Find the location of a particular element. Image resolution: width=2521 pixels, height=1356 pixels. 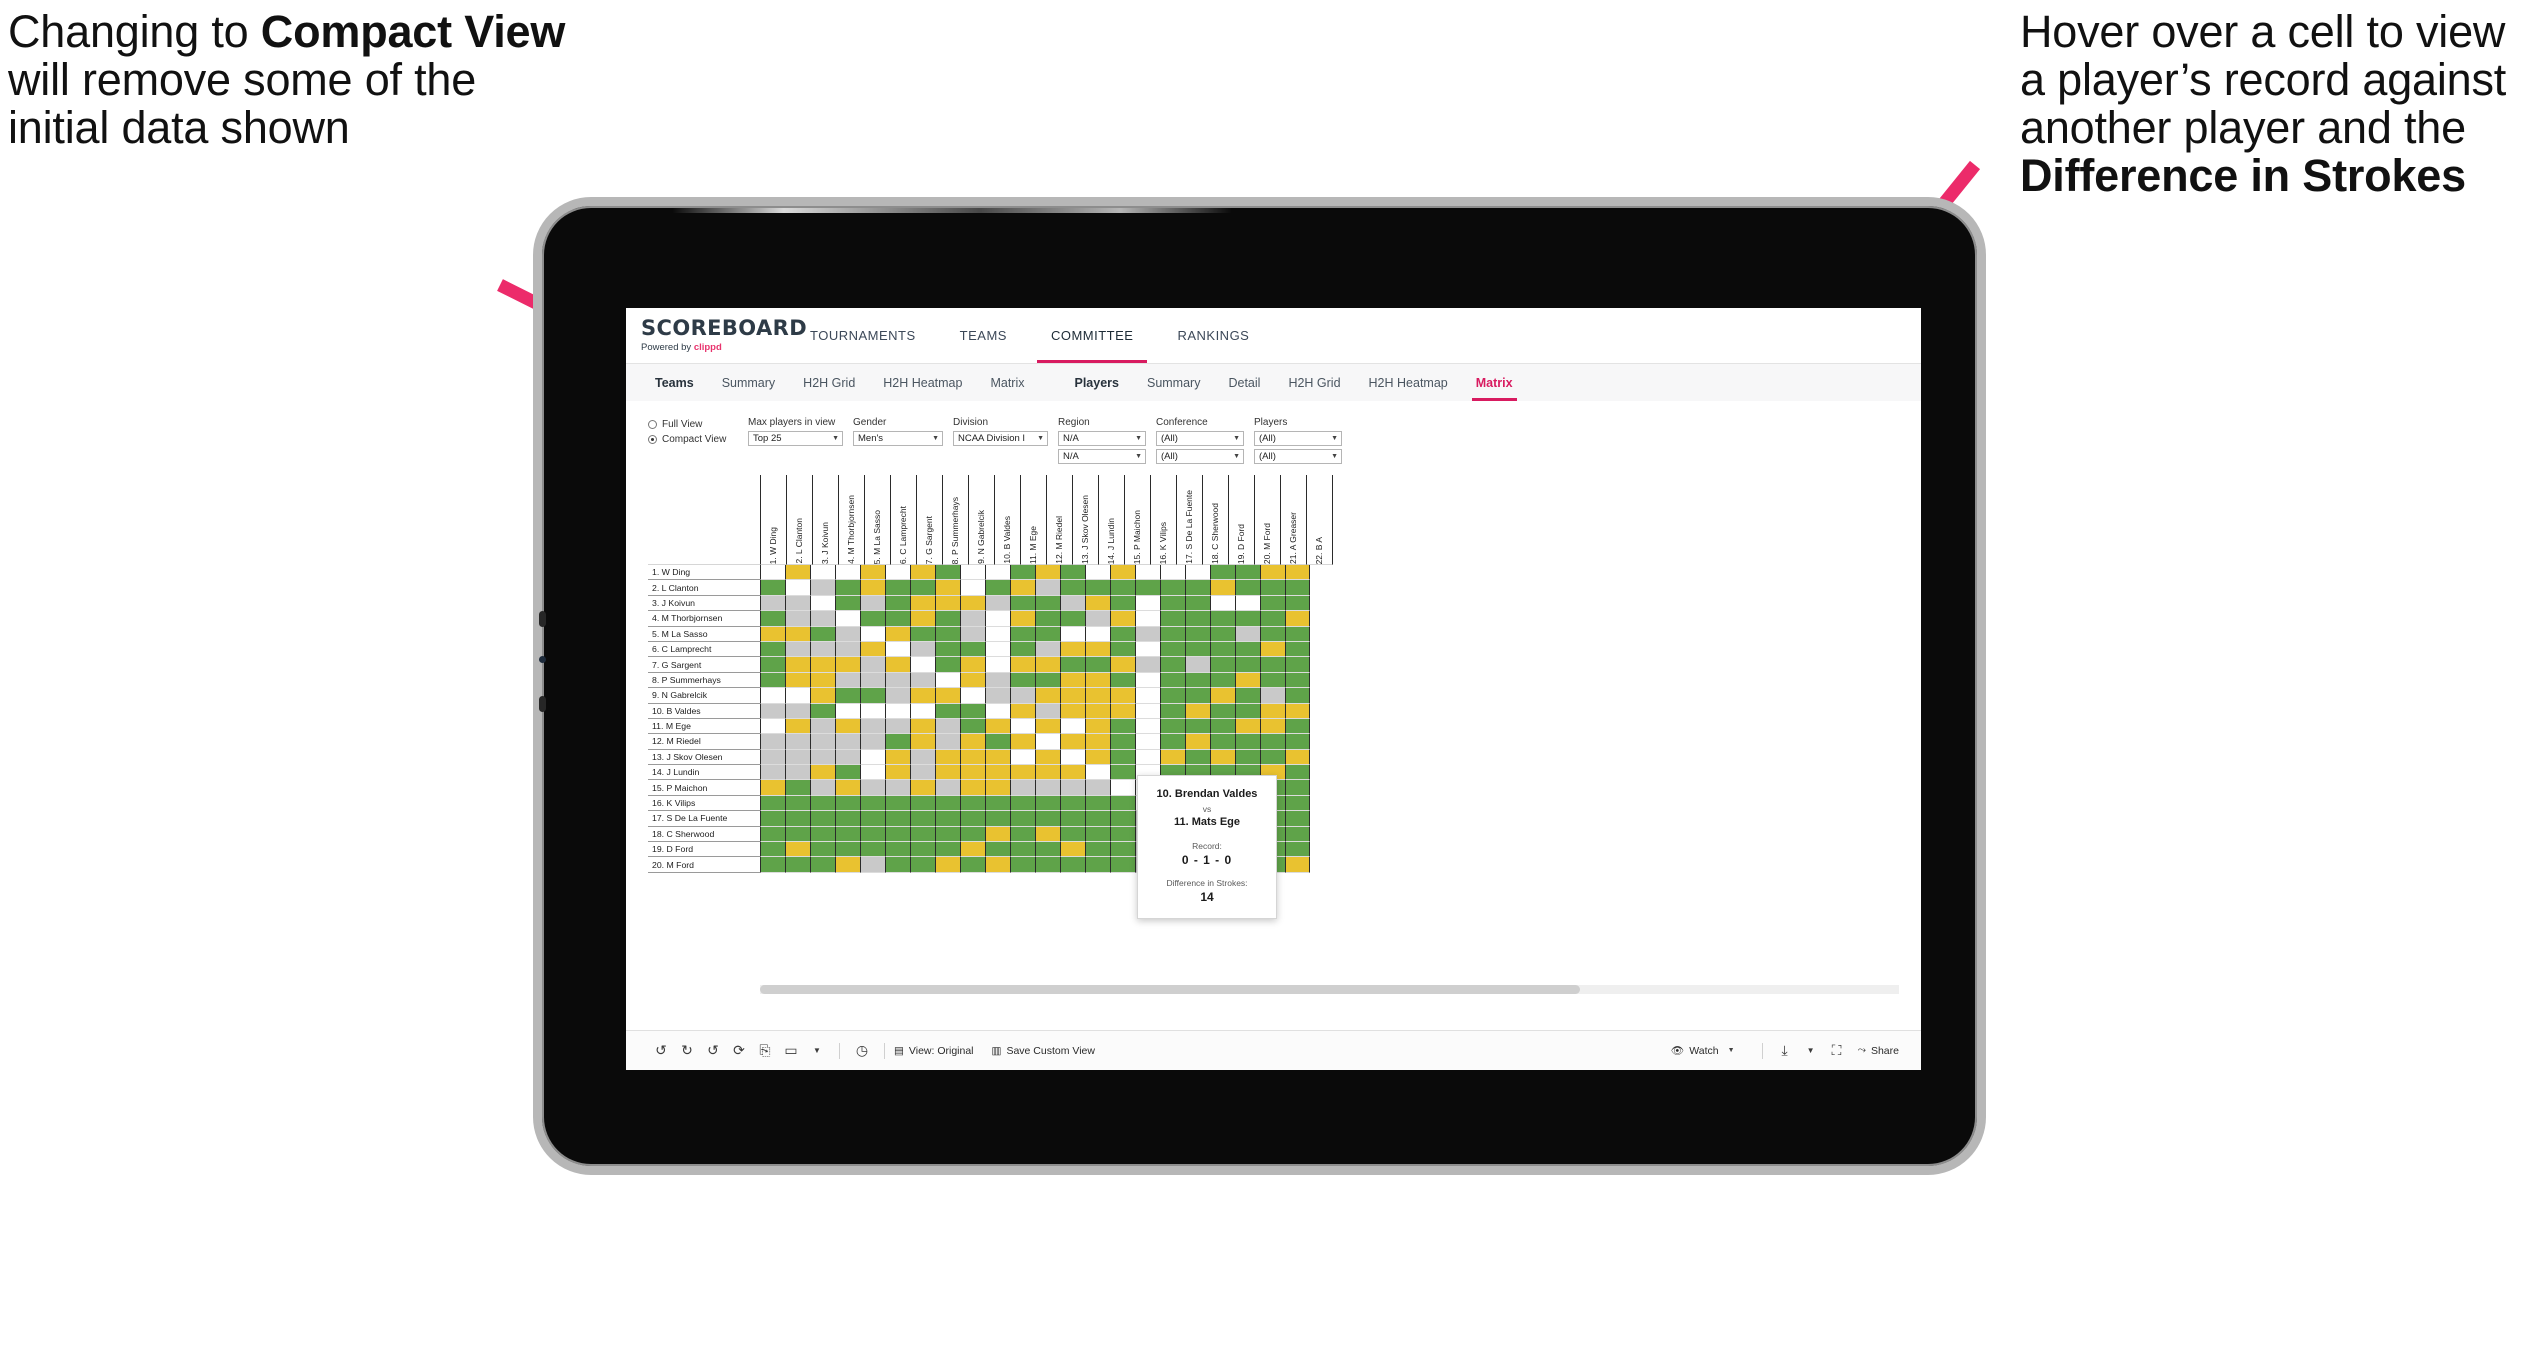

filter-max-players-select: Top 25 ▼ is located at coordinates (795, 438).